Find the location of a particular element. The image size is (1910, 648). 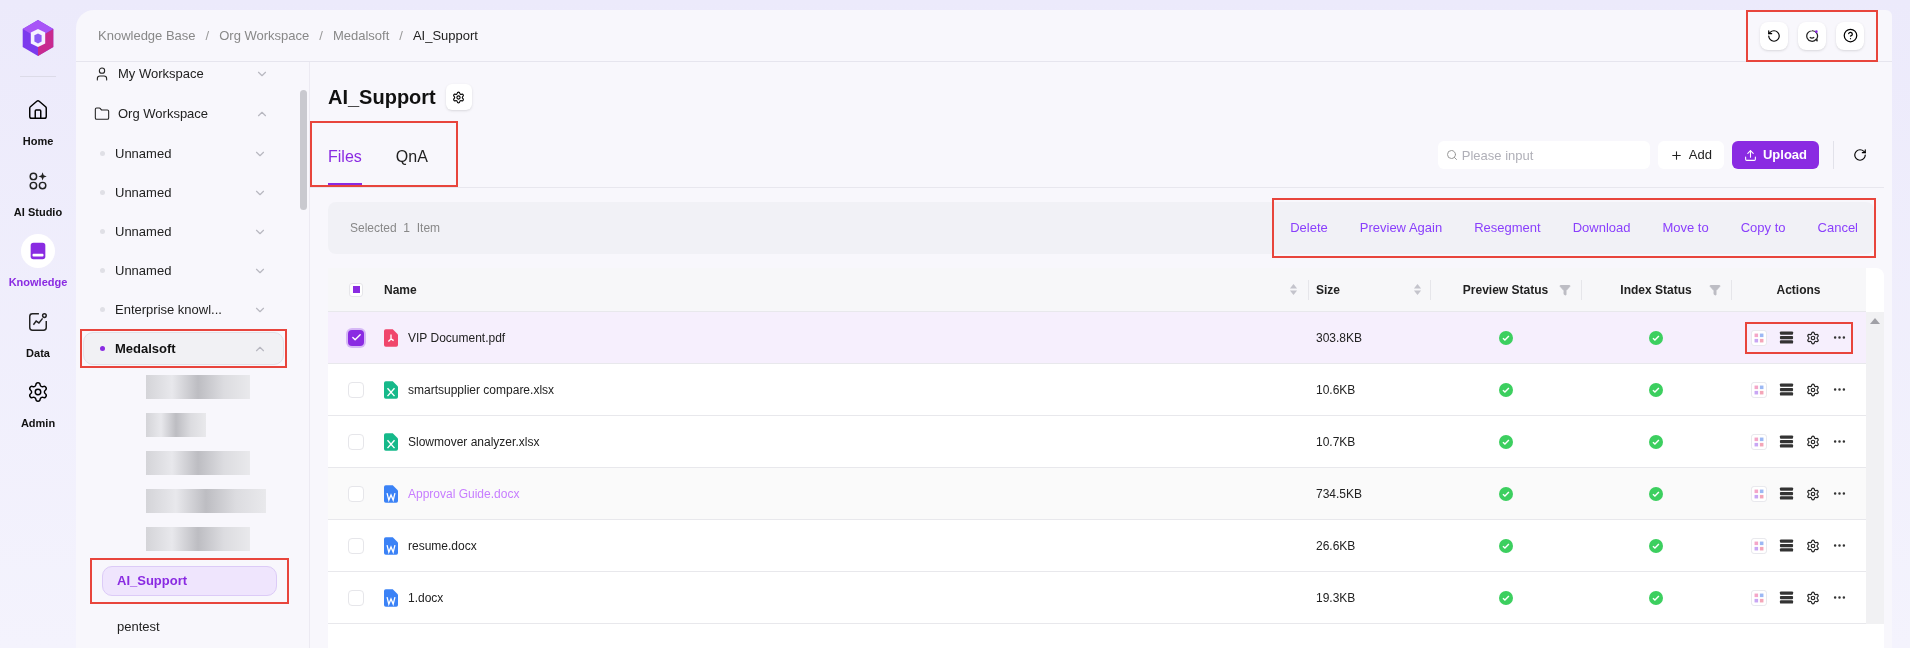

file-size: 10.7KB is located at coordinates (1336, 442).